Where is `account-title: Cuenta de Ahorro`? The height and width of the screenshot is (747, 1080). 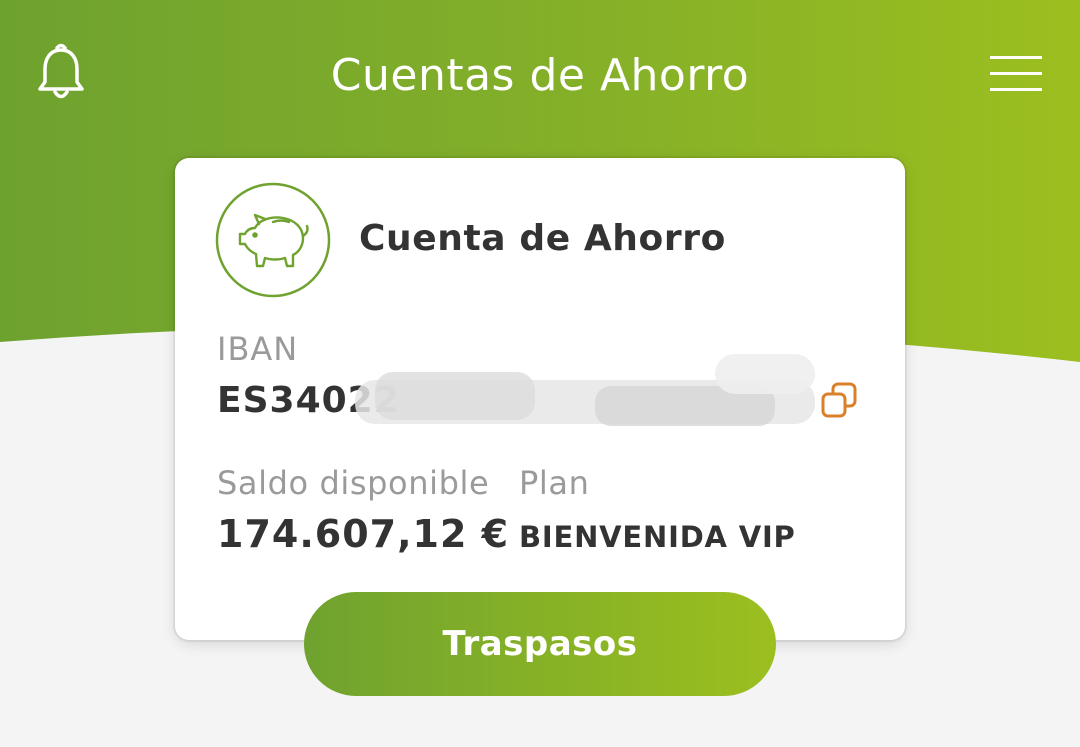 account-title: Cuenta de Ahorro is located at coordinates (542, 238).